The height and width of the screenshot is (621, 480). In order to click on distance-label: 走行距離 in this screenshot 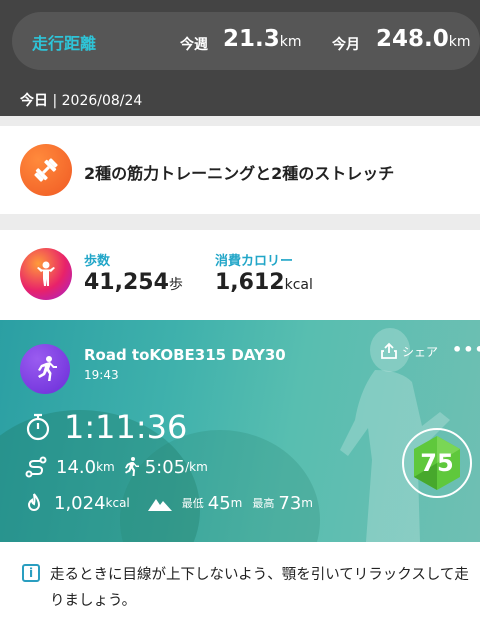, I will do `click(64, 43)`.